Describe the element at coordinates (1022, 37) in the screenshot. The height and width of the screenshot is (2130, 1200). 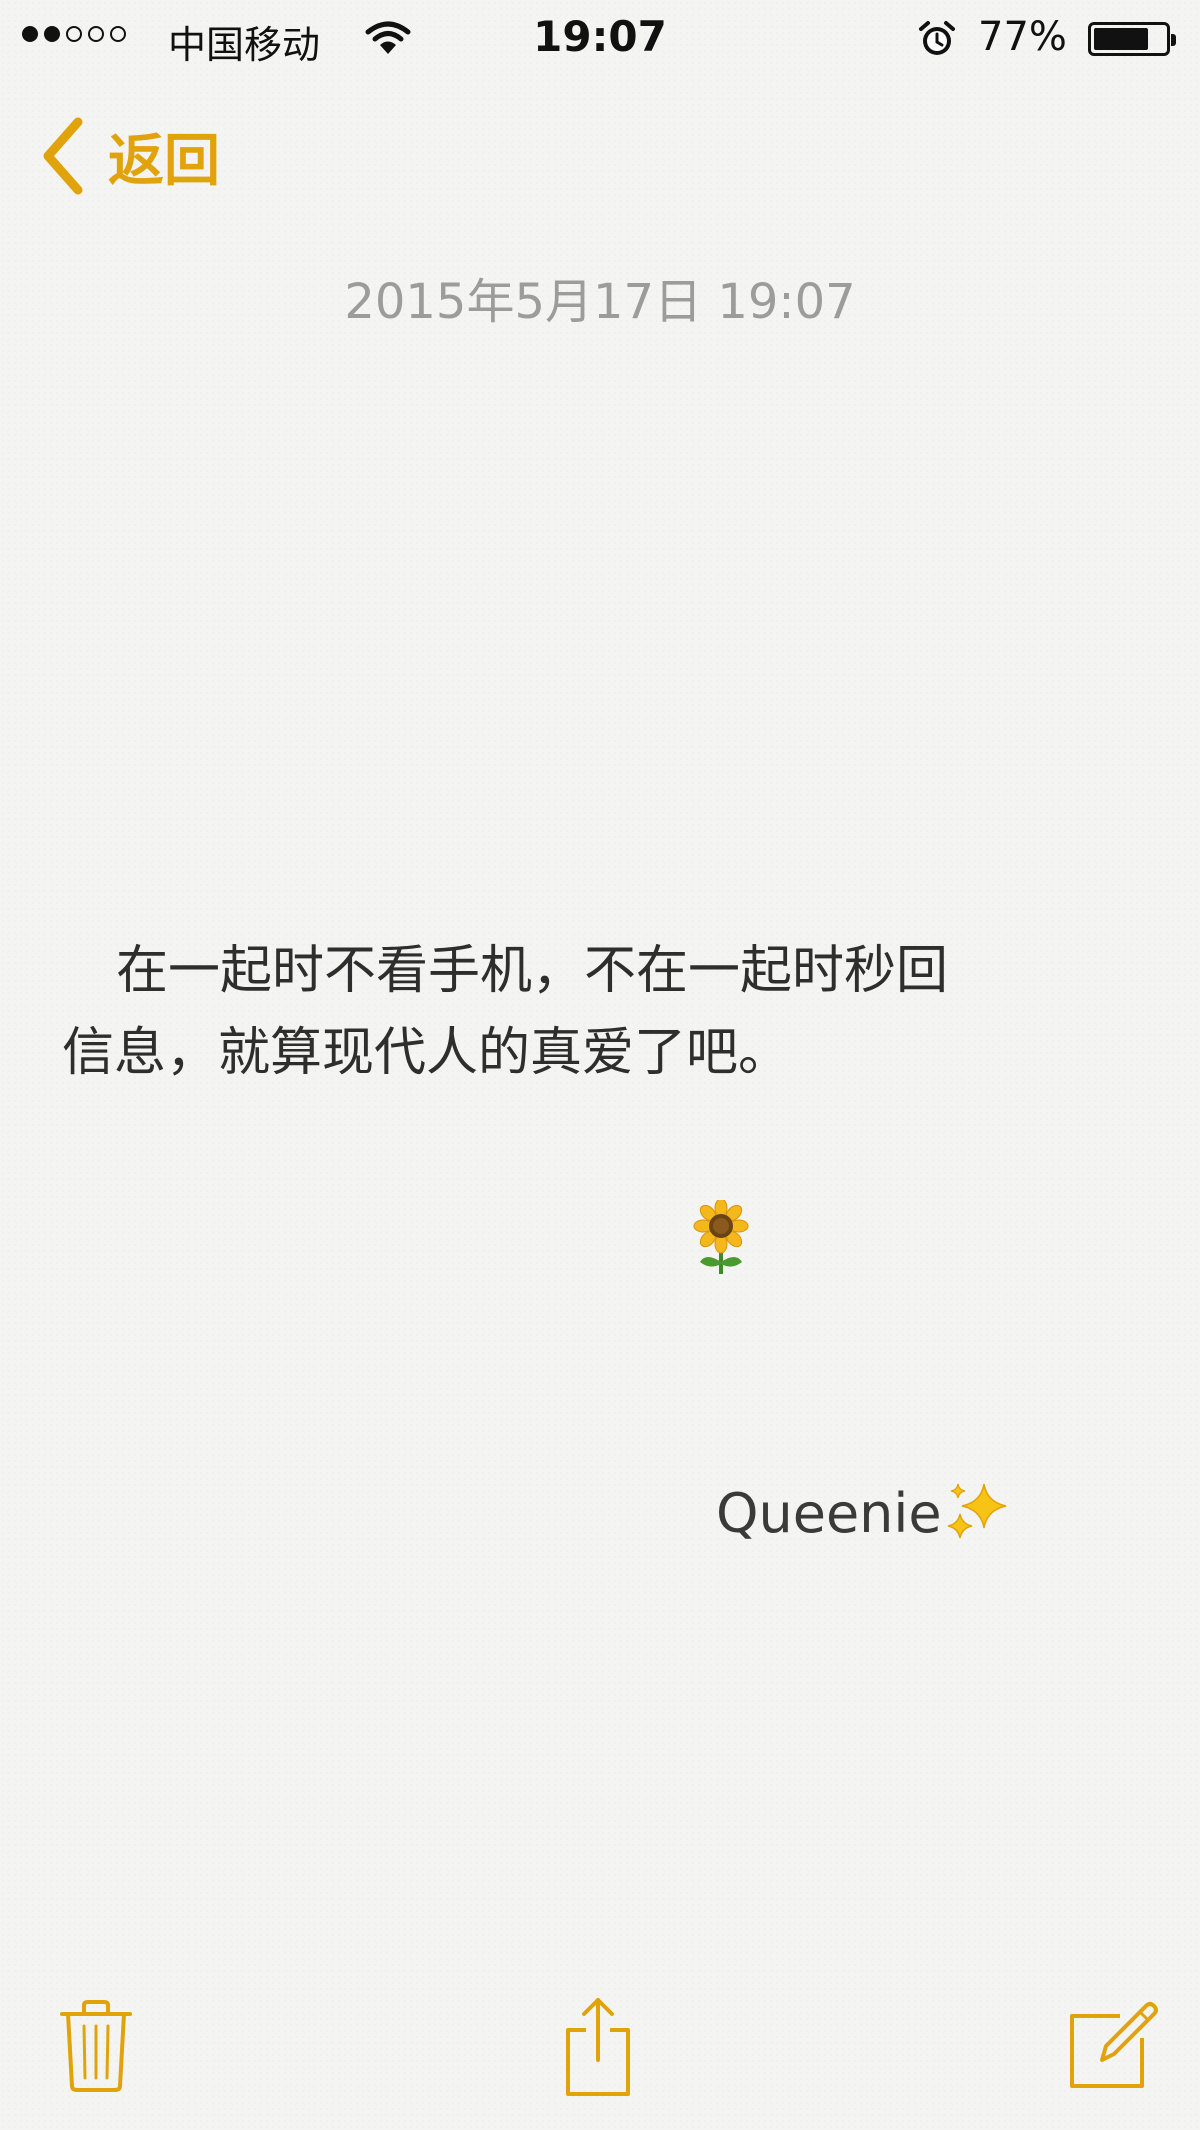
I see `battery-percentage: 77%` at that location.